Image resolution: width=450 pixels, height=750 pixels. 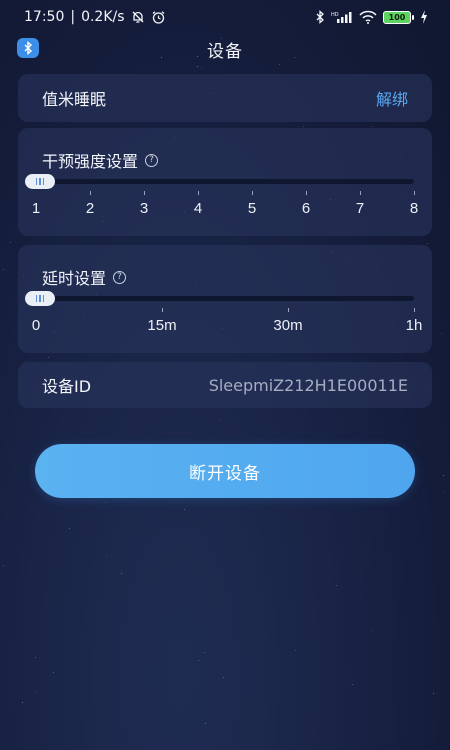 I want to click on alarm-icon, so click(x=158, y=17).